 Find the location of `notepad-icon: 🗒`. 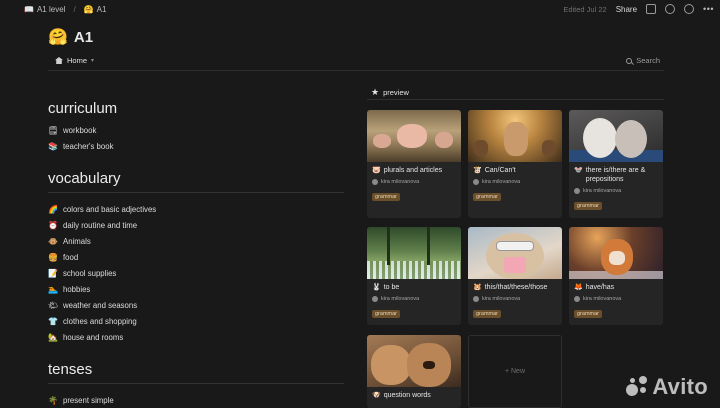

notepad-icon: 🗒 is located at coordinates (53, 130).